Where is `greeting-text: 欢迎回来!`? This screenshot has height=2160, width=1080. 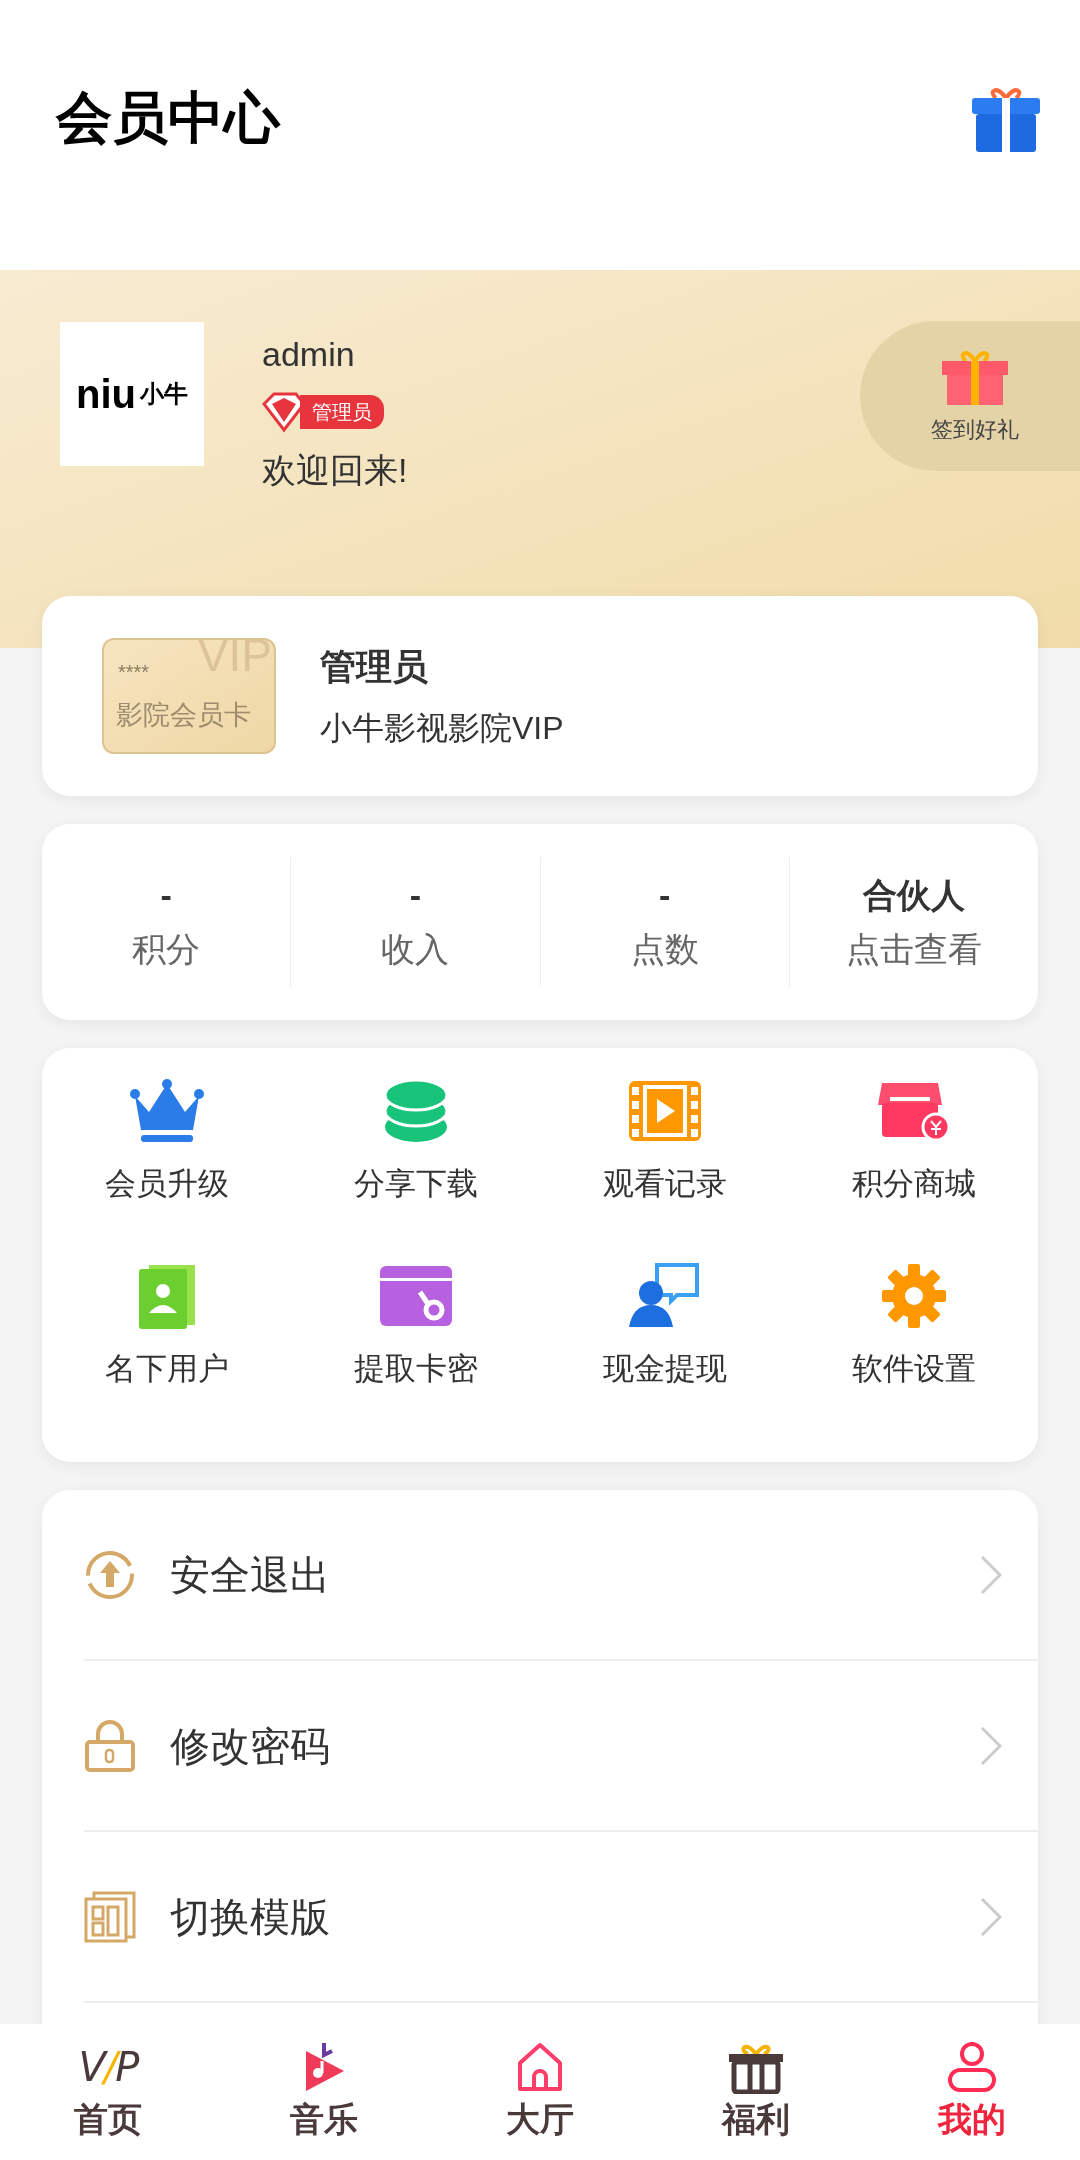
greeting-text: 欢迎回来! is located at coordinates (335, 470).